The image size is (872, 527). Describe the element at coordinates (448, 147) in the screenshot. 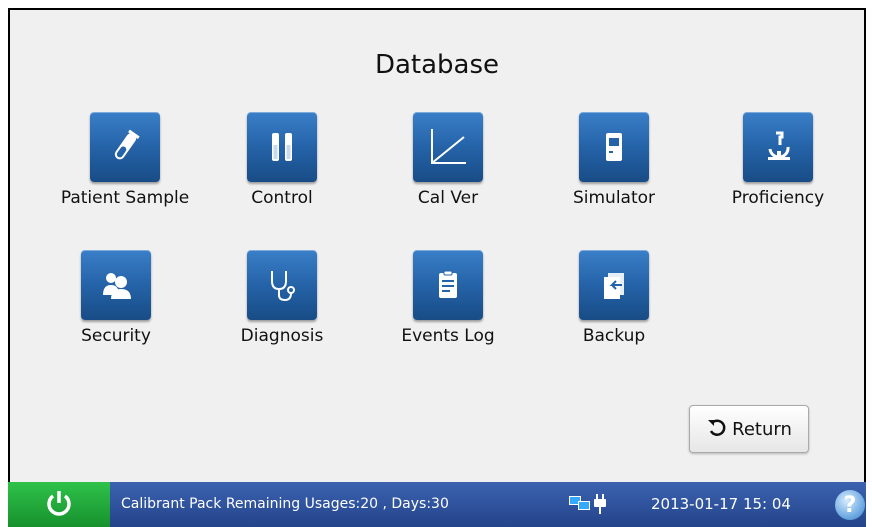

I see `line-graph-icon` at that location.